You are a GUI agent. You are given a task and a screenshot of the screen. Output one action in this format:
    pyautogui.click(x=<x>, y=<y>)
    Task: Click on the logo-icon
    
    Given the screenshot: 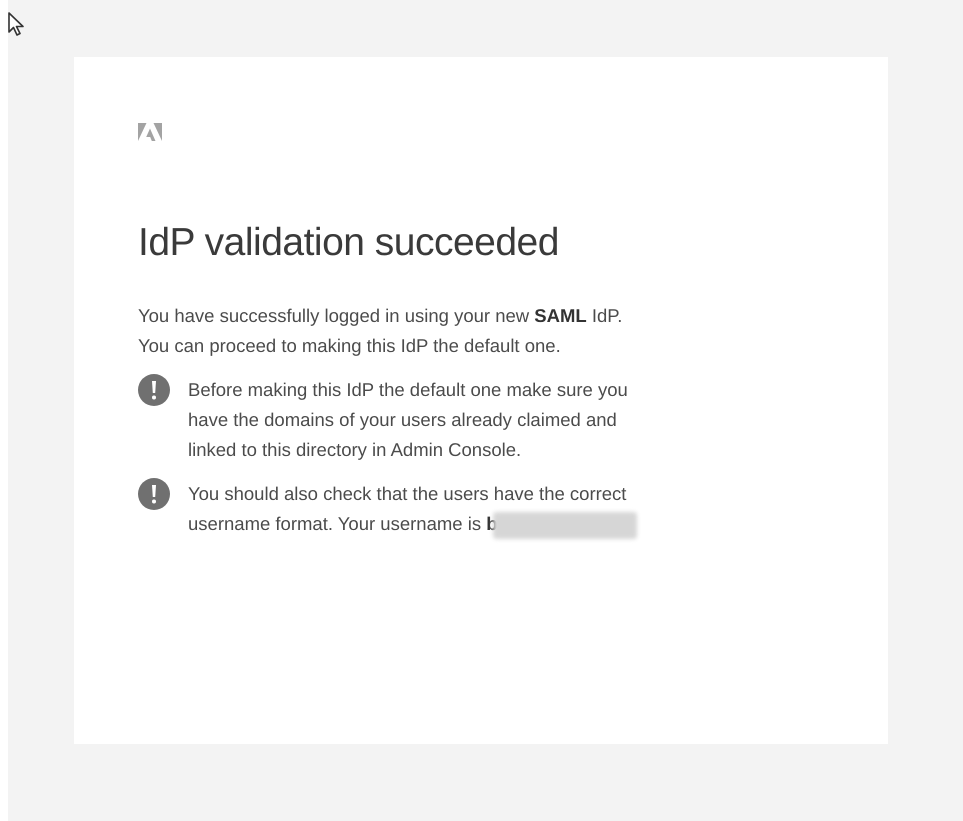 What is the action you would take?
    pyautogui.click(x=150, y=132)
    